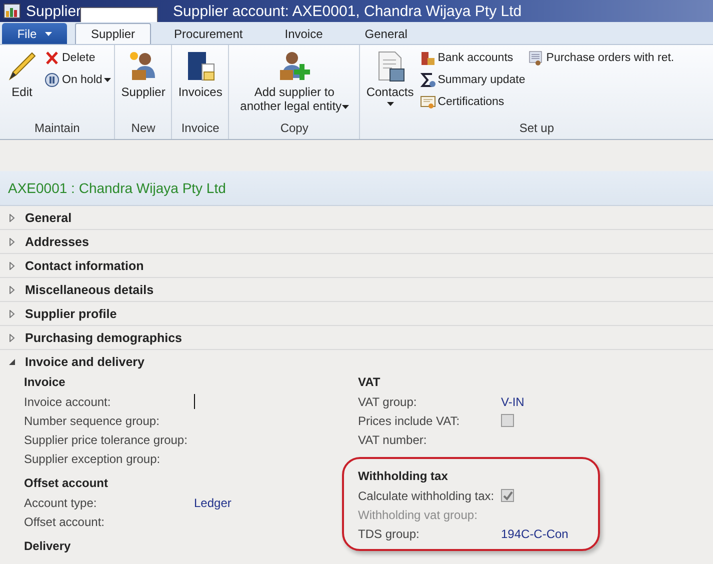 The image size is (713, 564). What do you see at coordinates (418, 515) in the screenshot?
I see `field-label: Withholding vat group:` at bounding box center [418, 515].